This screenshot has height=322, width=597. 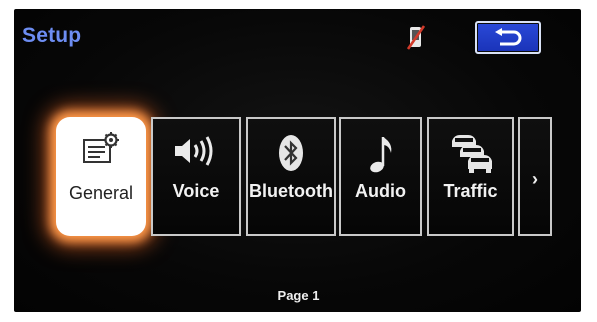 What do you see at coordinates (101, 193) in the screenshot?
I see `tile-label: General` at bounding box center [101, 193].